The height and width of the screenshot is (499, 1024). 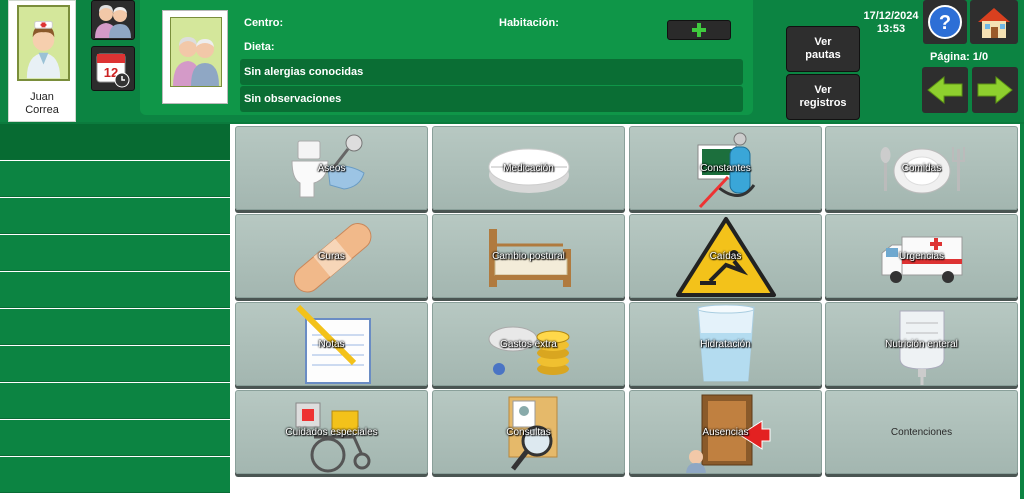 I want to click on tile-gastos-extra: Gastos extra, so click(x=528, y=344).